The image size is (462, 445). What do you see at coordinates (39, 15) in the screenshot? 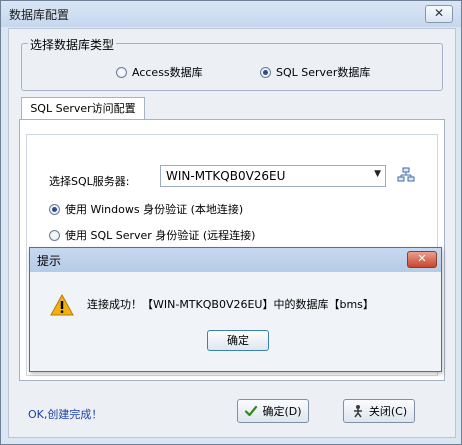
I see `window-title: 数据库配置` at bounding box center [39, 15].